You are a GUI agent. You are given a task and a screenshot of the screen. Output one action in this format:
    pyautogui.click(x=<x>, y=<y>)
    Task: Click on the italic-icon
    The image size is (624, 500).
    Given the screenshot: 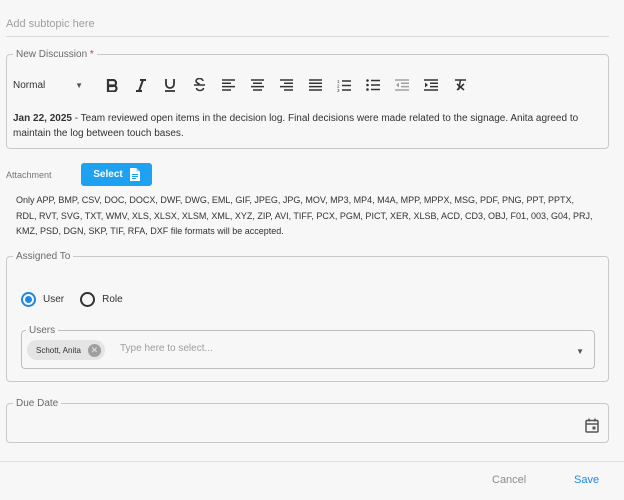 What is the action you would take?
    pyautogui.click(x=141, y=85)
    